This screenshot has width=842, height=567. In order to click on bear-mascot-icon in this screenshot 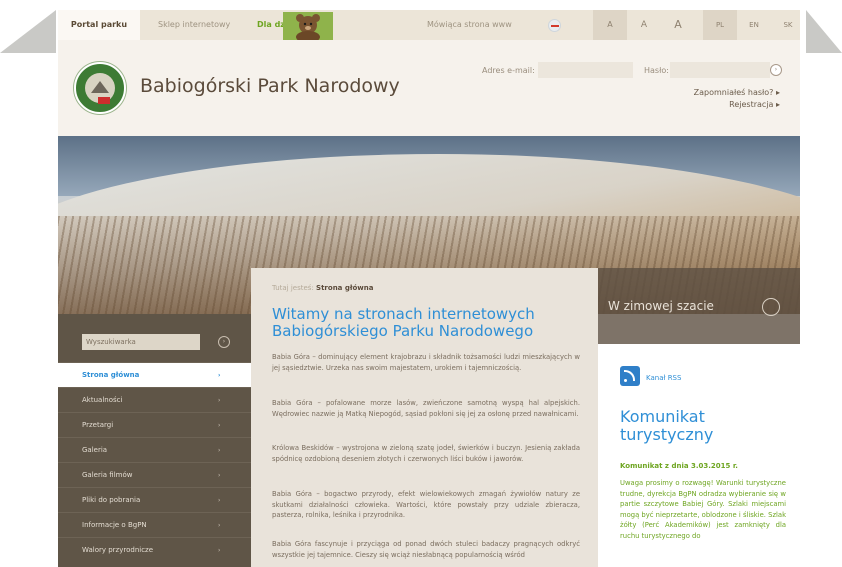, I will do `click(308, 26)`.